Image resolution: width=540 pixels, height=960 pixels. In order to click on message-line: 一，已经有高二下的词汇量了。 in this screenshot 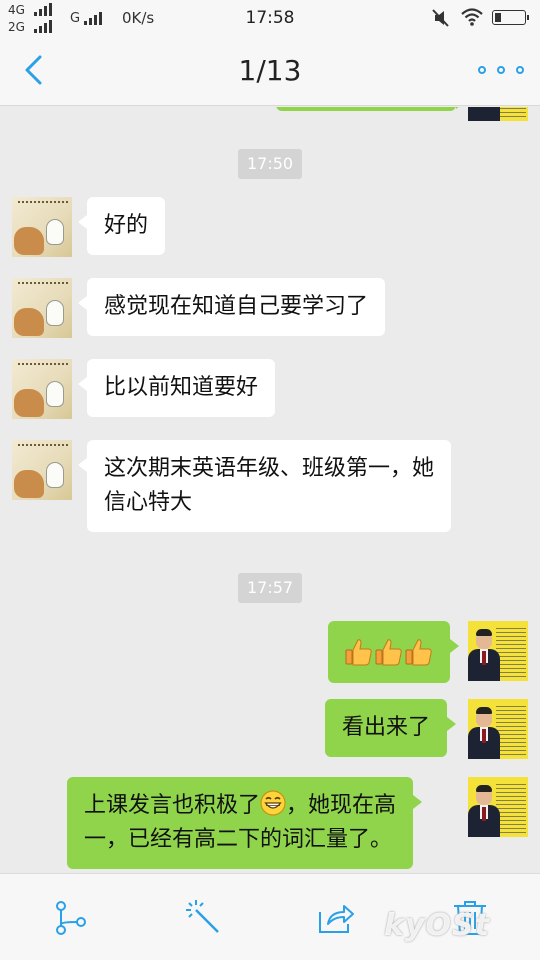, I will do `click(238, 839)`.